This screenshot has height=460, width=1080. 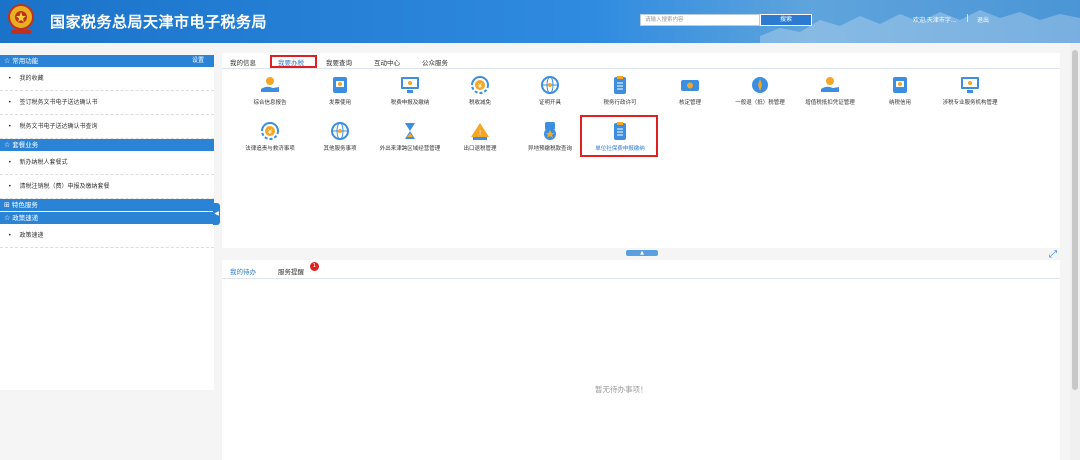 What do you see at coordinates (25, 145) in the screenshot?
I see `section-title: 套餐业务` at bounding box center [25, 145].